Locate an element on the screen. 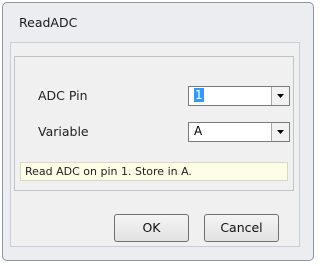 The width and height of the screenshot is (320, 266). ok-button: OK is located at coordinates (151, 228).